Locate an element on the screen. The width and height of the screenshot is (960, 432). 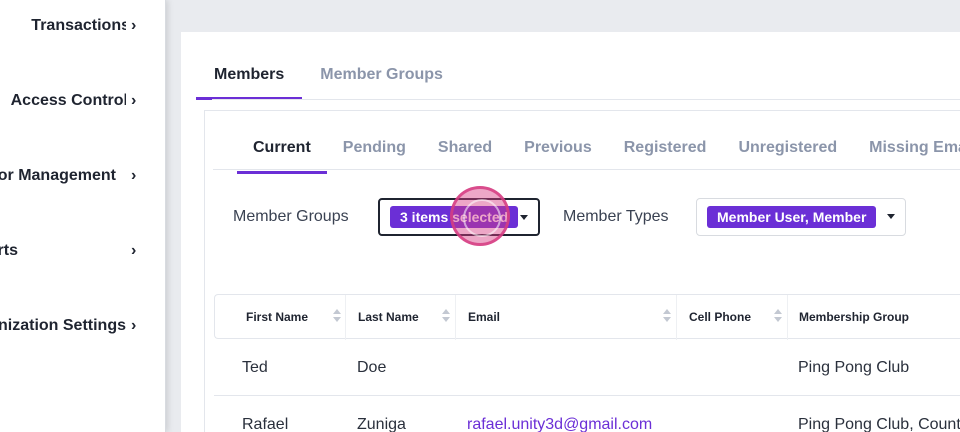
cell-first-name: Rafael is located at coordinates (265, 424).